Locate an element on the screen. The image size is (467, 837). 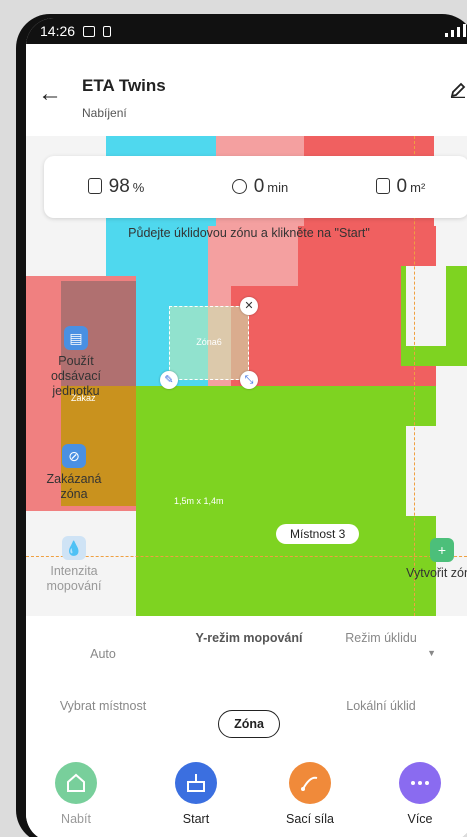
mode-local-clean: Lokální úklid is located at coordinates (381, 706).